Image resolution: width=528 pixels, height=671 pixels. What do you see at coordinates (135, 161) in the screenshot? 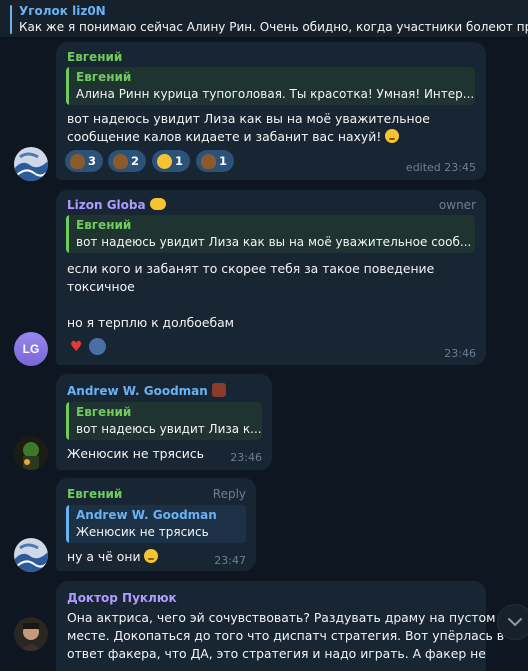
I see `reaction-count: 2` at bounding box center [135, 161].